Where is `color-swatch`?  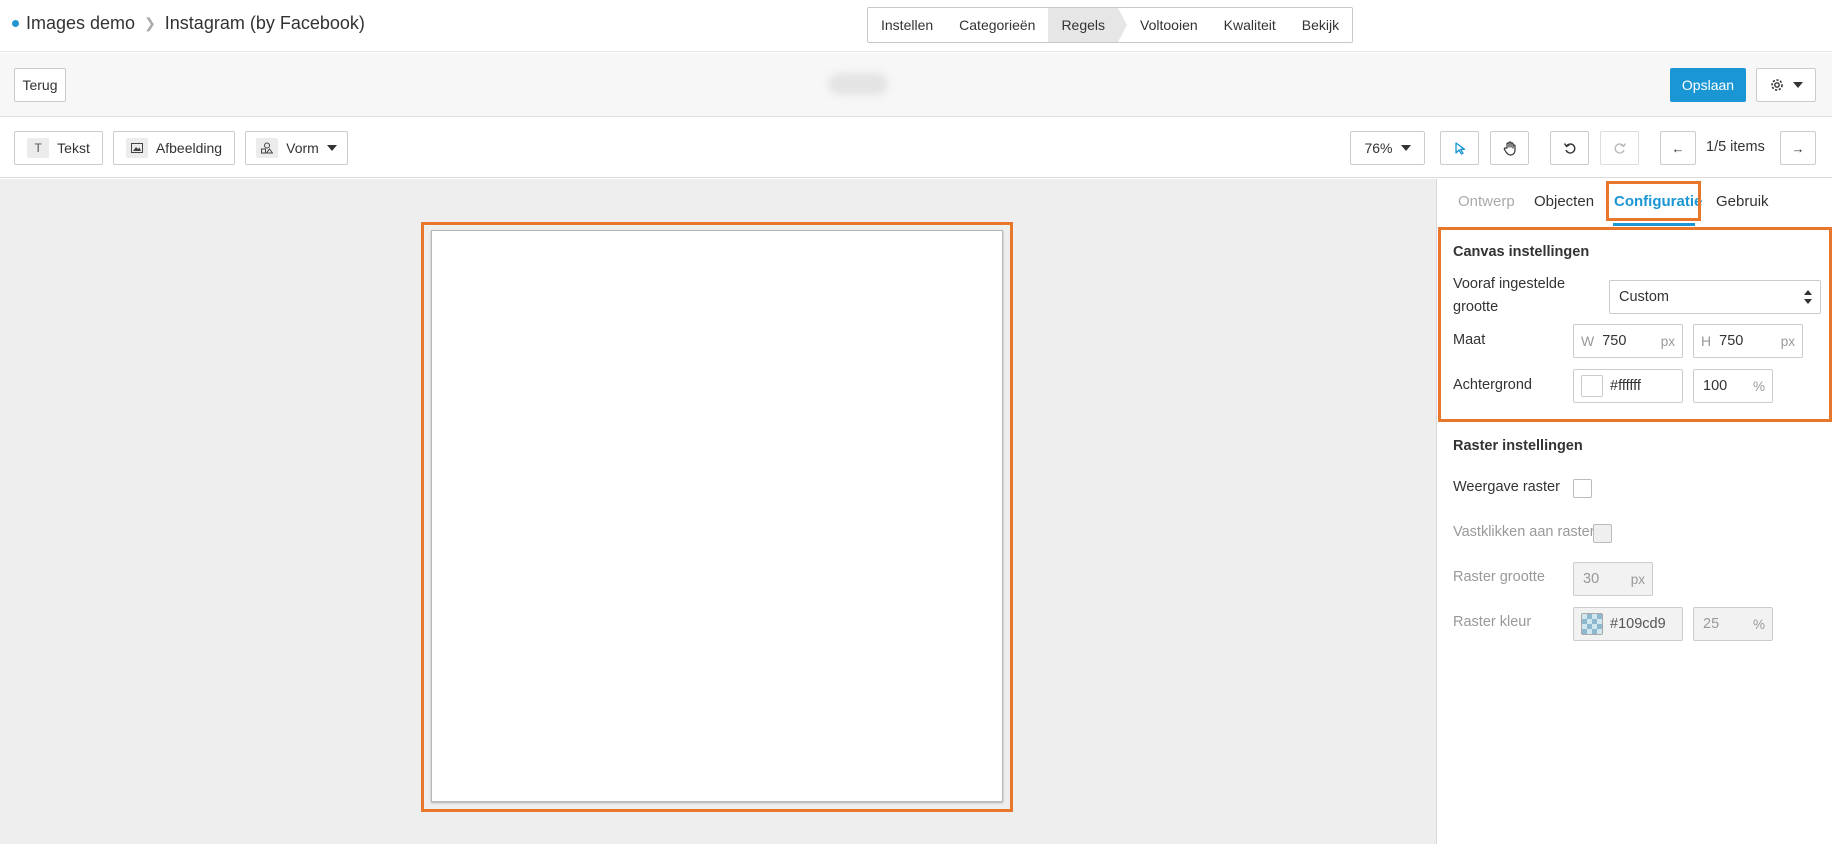 color-swatch is located at coordinates (1592, 386).